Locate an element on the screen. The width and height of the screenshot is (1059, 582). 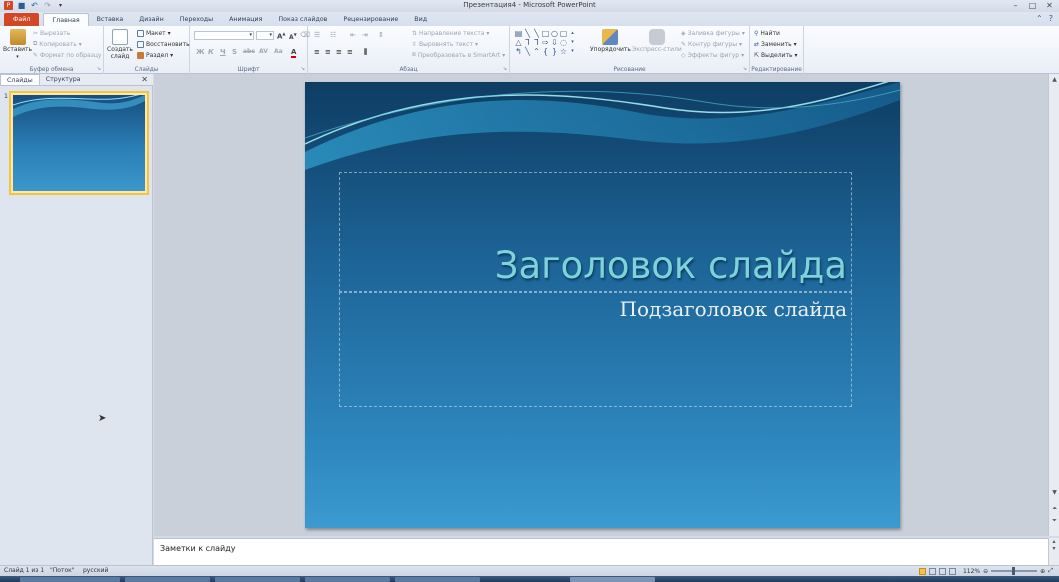
slide-sorter-icon is located at coordinates (932, 571).